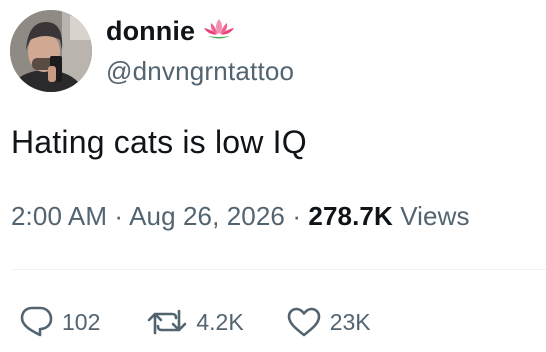  I want to click on retweet-icon, so click(167, 322).